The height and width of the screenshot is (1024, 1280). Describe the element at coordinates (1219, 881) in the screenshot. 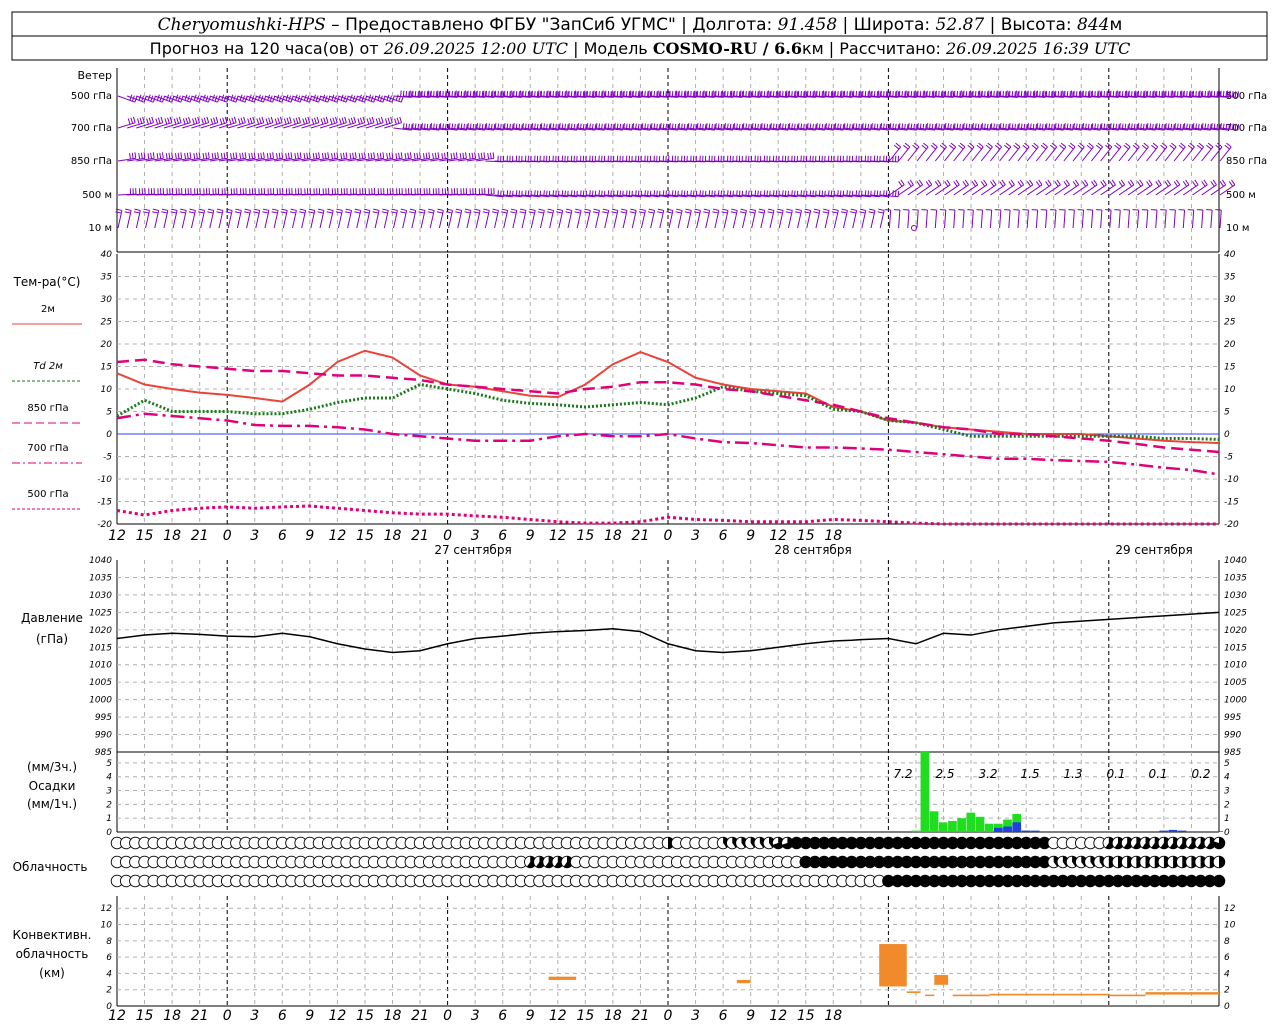

I see `cloud-symbol` at that location.